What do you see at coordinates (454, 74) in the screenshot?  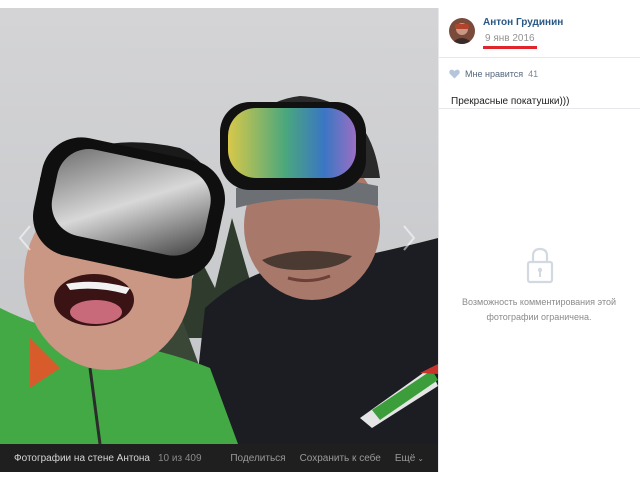 I see `heart-icon` at bounding box center [454, 74].